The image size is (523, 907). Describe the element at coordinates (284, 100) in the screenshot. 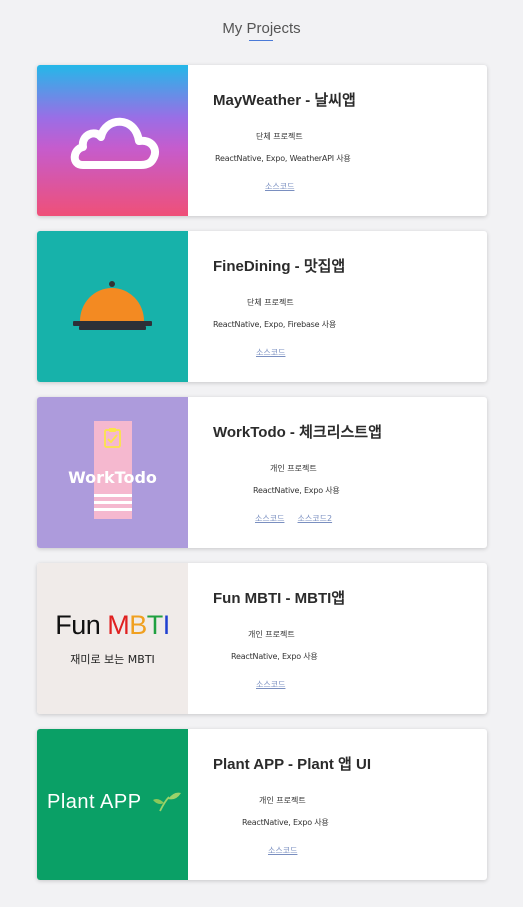

I see `project-title: MayWeather - 날씨앱` at that location.